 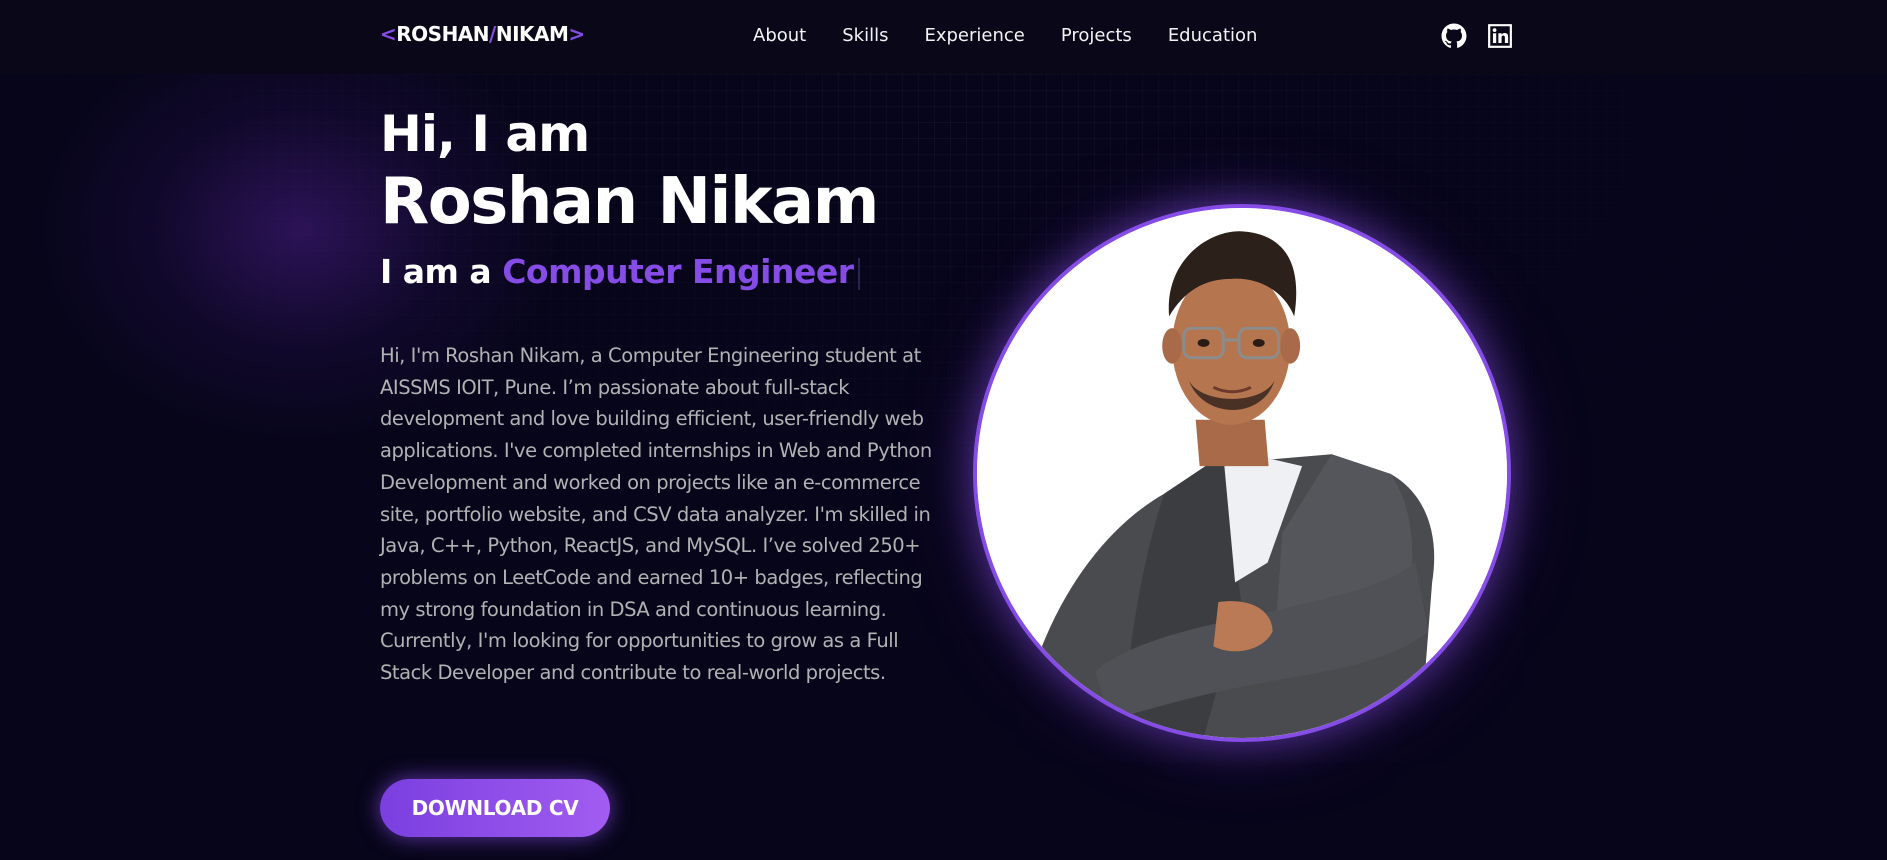 What do you see at coordinates (436, 271) in the screenshot?
I see `role-prefix: I am a` at bounding box center [436, 271].